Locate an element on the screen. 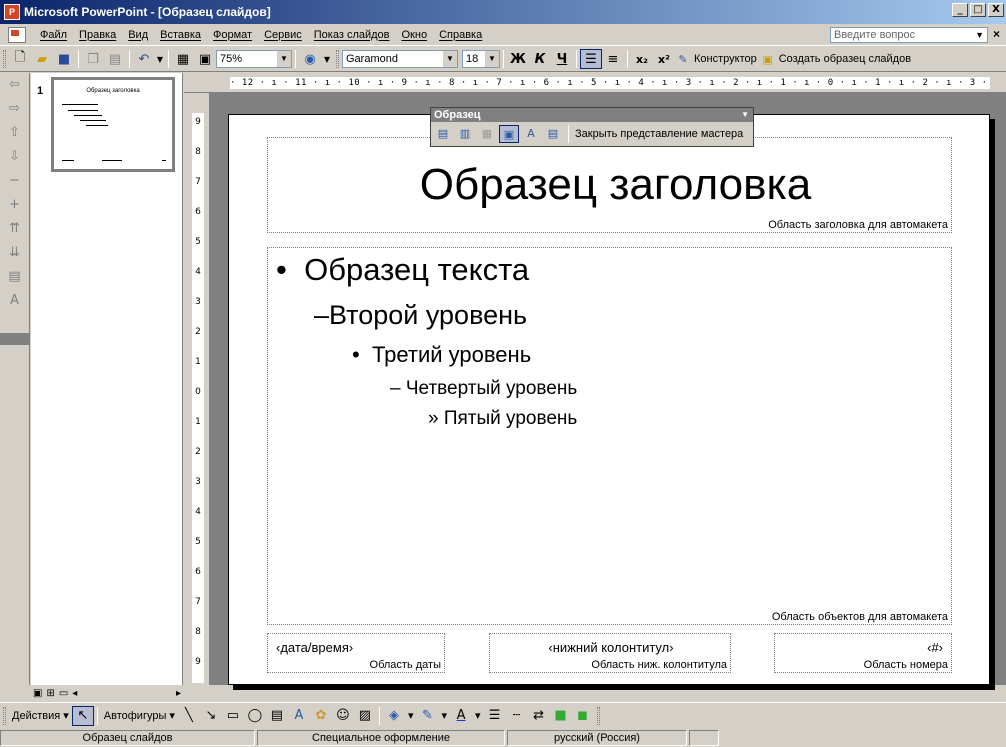 This screenshot has height=747, width=1006. designer-icon: ✎ is located at coordinates (683, 59).